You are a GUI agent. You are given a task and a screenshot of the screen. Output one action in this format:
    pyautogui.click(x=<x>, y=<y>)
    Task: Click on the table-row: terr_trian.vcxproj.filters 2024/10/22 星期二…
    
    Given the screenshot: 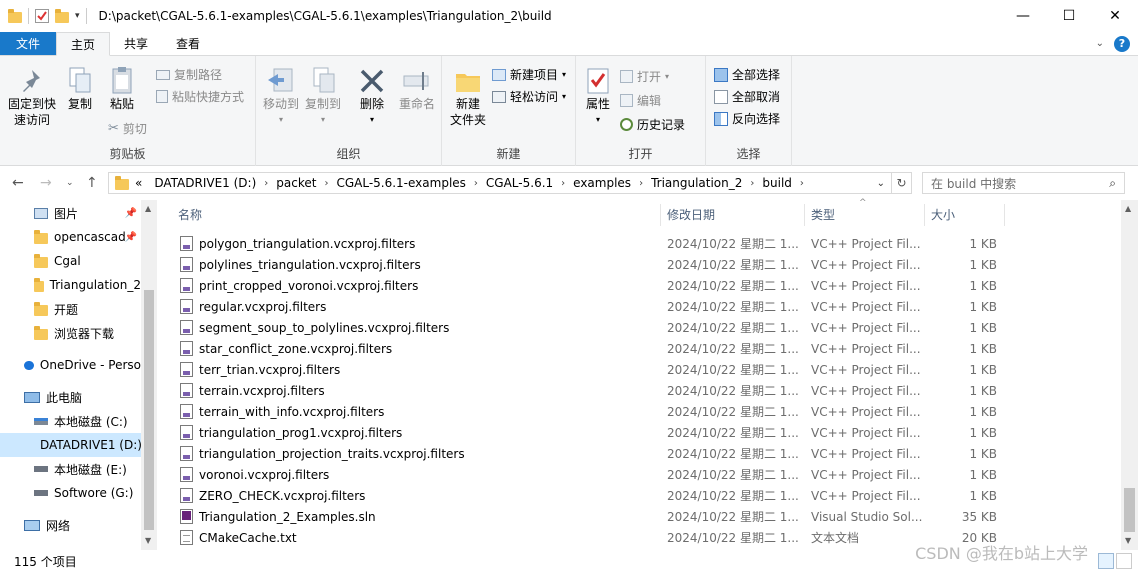 What is the action you would take?
    pyautogui.click(x=645, y=369)
    